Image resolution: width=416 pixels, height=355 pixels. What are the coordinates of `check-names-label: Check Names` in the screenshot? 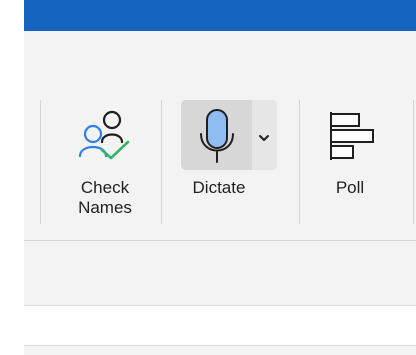 It's located at (105, 197).